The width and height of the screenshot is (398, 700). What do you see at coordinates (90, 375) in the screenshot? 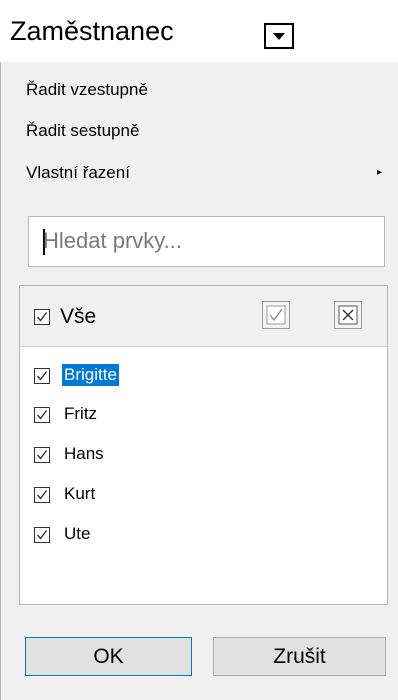
I see `item-label: Brigitte` at bounding box center [90, 375].